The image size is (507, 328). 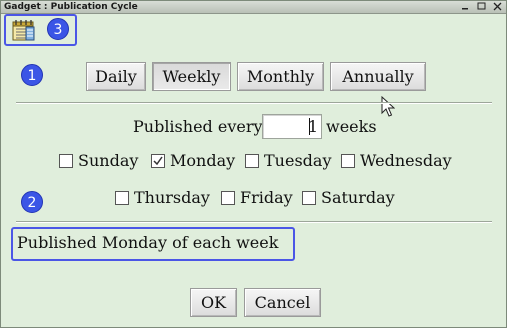 I want to click on mouse-pointer-icon, so click(x=388, y=106).